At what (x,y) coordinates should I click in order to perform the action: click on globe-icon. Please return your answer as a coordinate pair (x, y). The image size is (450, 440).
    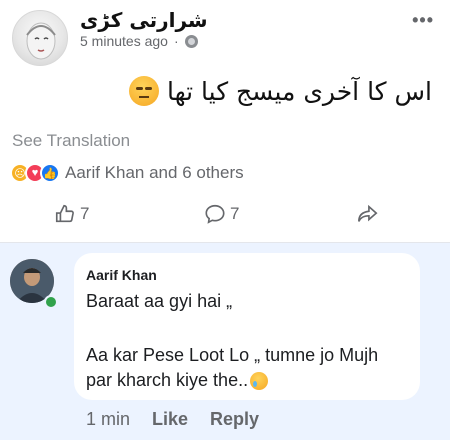
    Looking at the image, I should click on (191, 41).